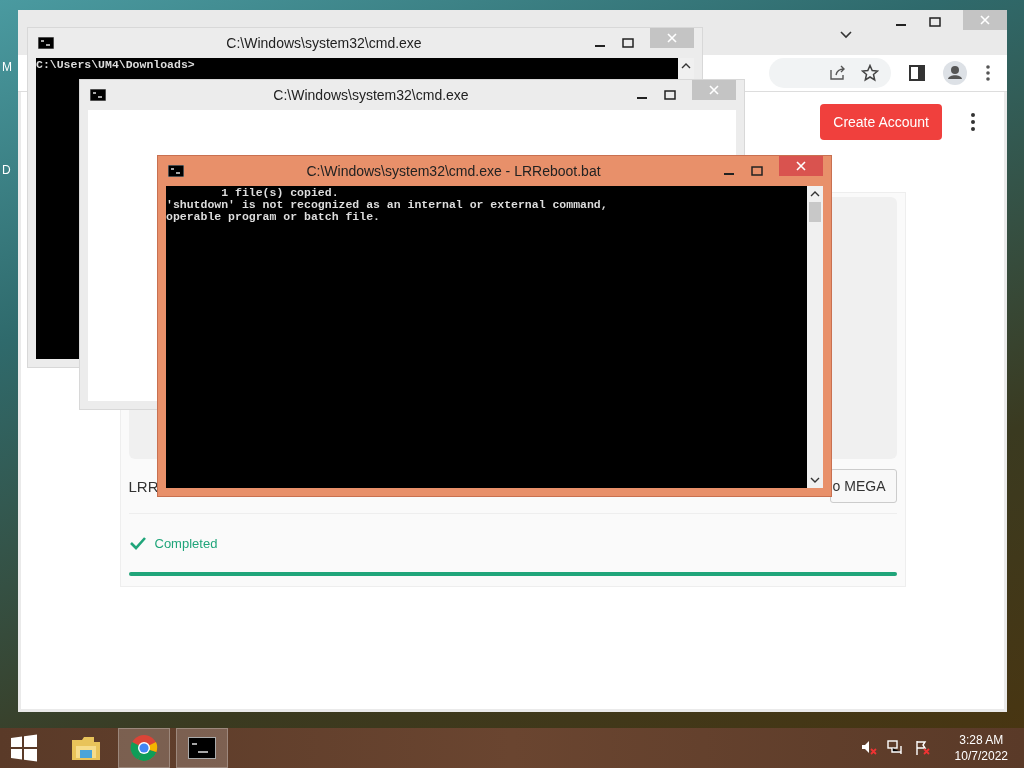 The width and height of the screenshot is (1024, 768). I want to click on file-name: LRR, so click(143, 486).